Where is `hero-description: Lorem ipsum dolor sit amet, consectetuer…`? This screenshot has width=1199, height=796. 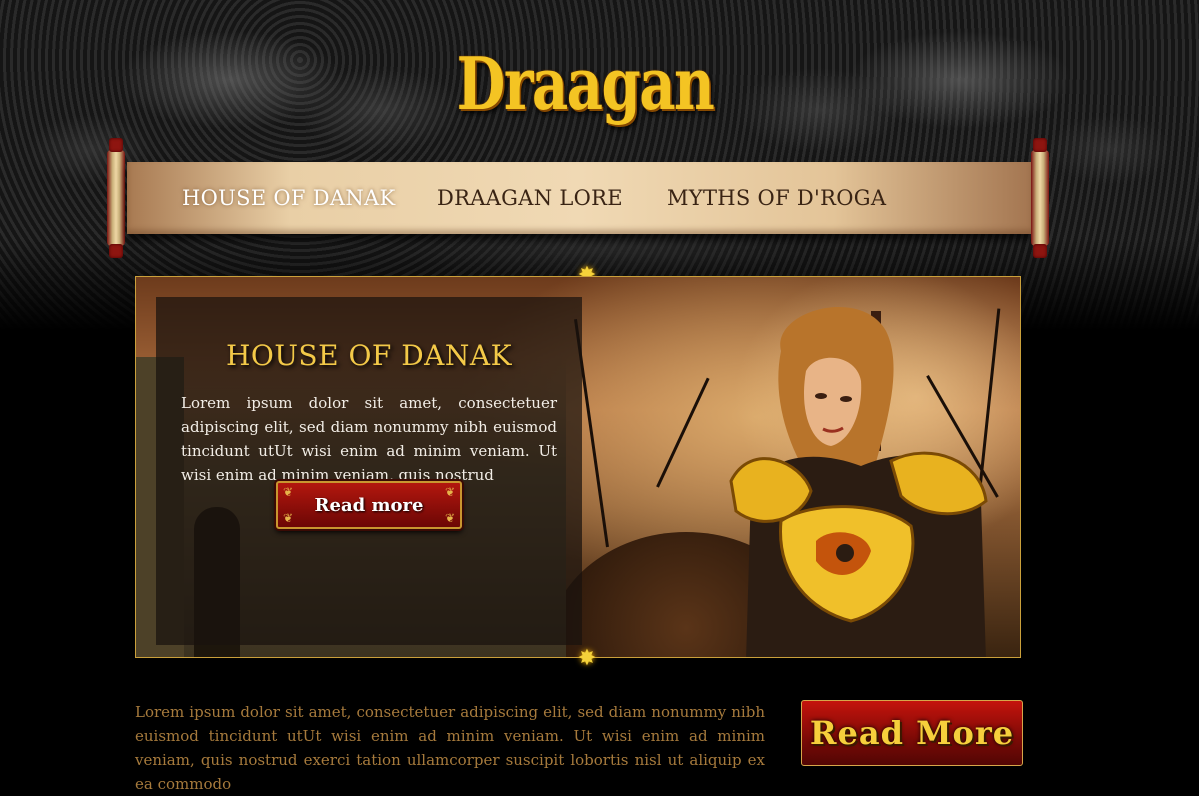
hero-description: Lorem ipsum dolor sit amet, consectetuer… is located at coordinates (369, 439).